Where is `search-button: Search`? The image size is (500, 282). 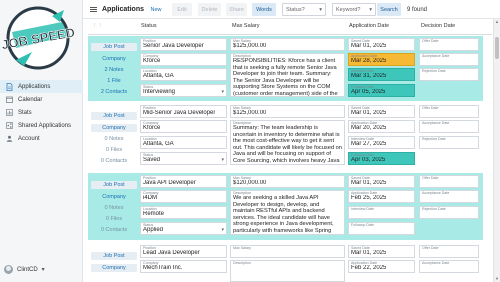 search-button: Search is located at coordinates (389, 9).